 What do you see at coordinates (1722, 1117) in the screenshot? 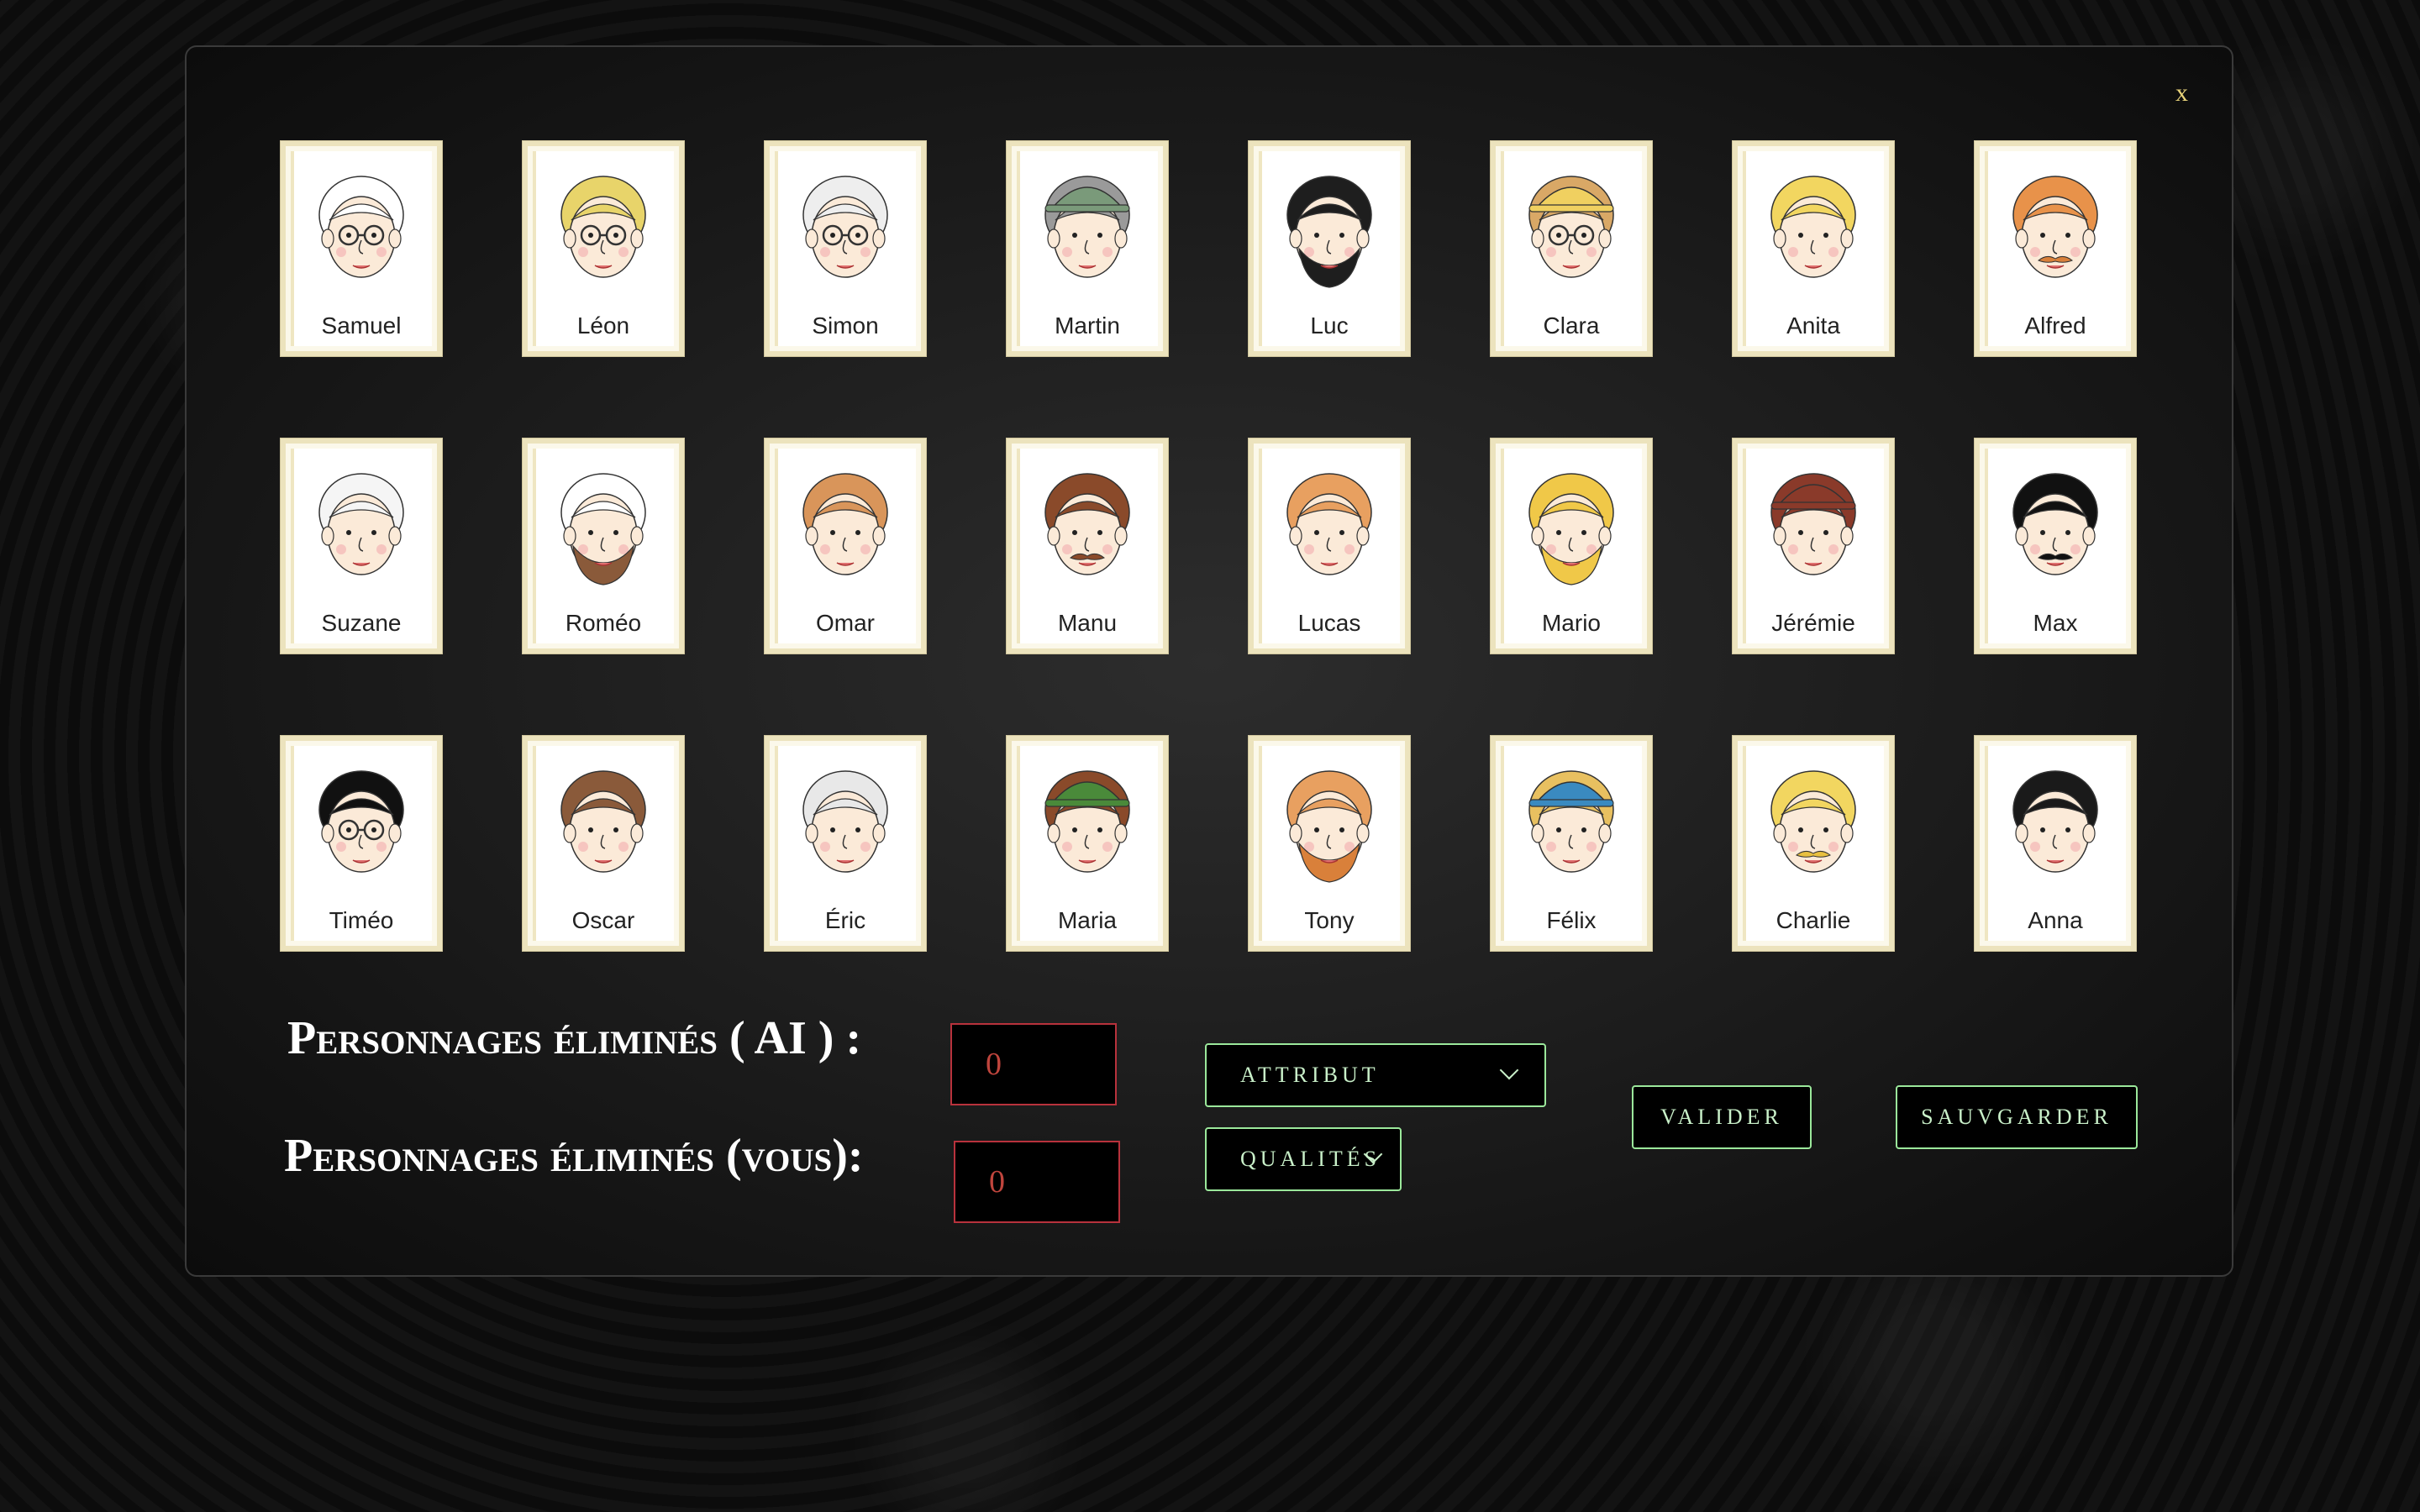
I see `valider-button: VALIDER` at bounding box center [1722, 1117].